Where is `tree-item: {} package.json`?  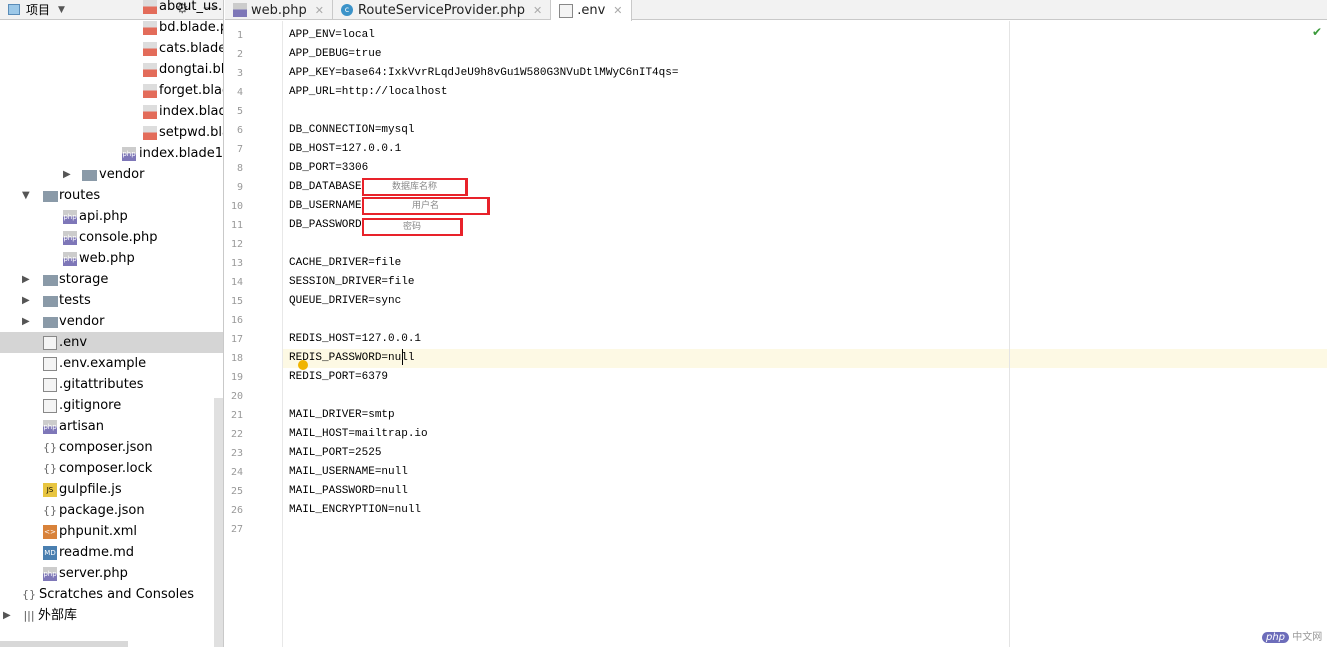 tree-item: {} package.json is located at coordinates (111, 510).